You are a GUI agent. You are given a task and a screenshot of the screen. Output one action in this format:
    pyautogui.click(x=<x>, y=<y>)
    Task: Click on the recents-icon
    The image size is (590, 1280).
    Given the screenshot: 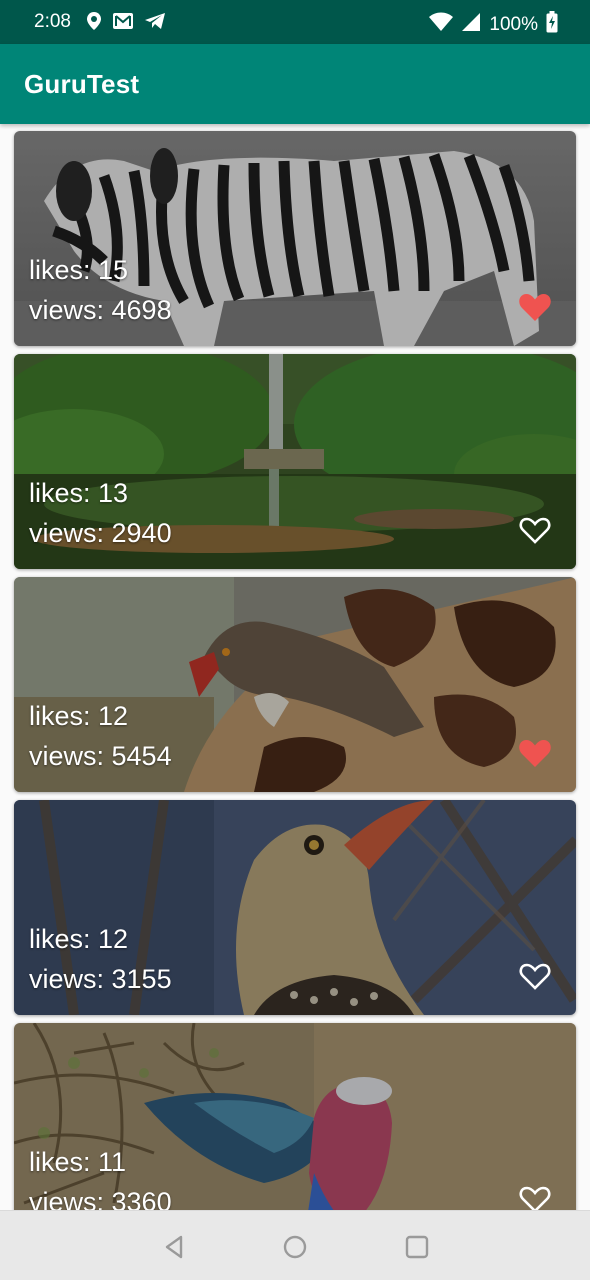 What is the action you would take?
    pyautogui.click(x=417, y=1247)
    